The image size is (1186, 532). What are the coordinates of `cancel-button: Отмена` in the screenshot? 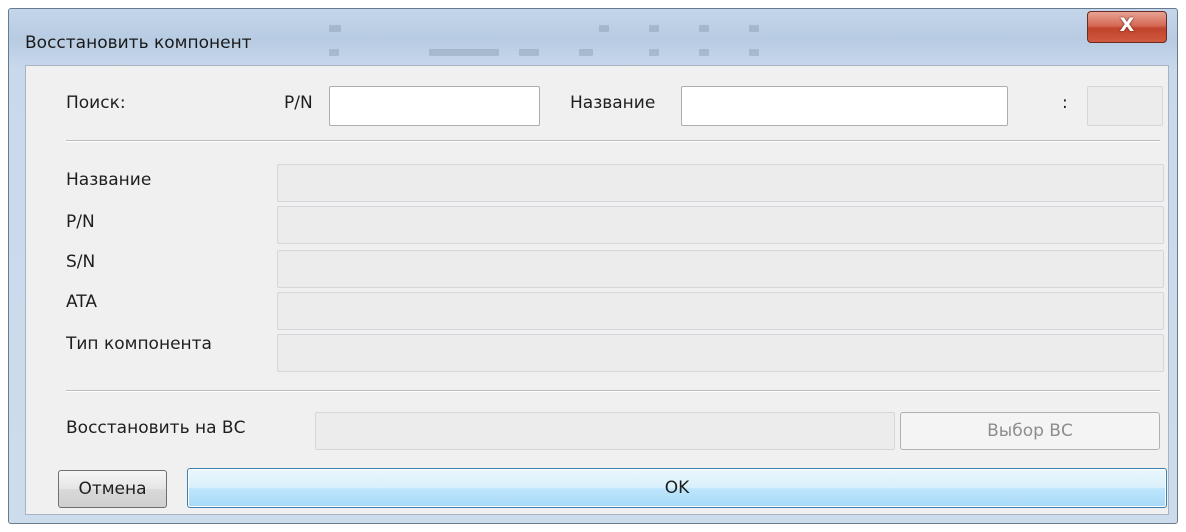 It's located at (112, 489).